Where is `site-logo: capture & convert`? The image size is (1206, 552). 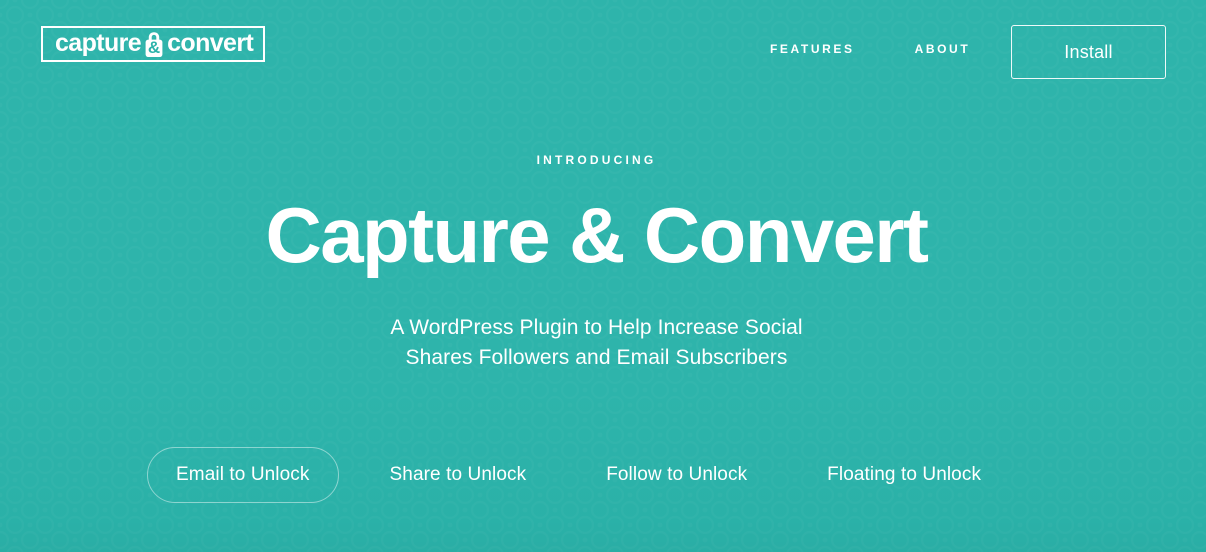
site-logo: capture & convert is located at coordinates (153, 44).